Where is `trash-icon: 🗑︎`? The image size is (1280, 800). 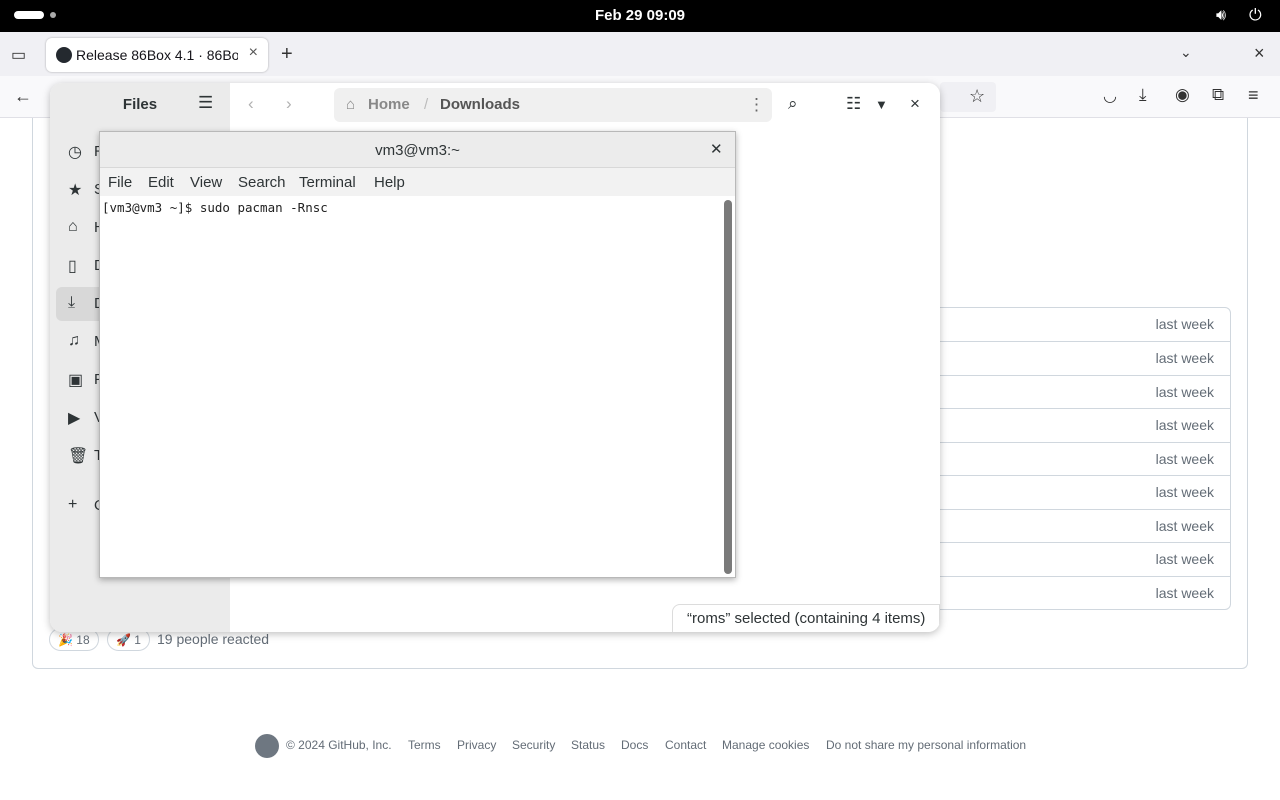 trash-icon: 🗑︎ is located at coordinates (78, 456).